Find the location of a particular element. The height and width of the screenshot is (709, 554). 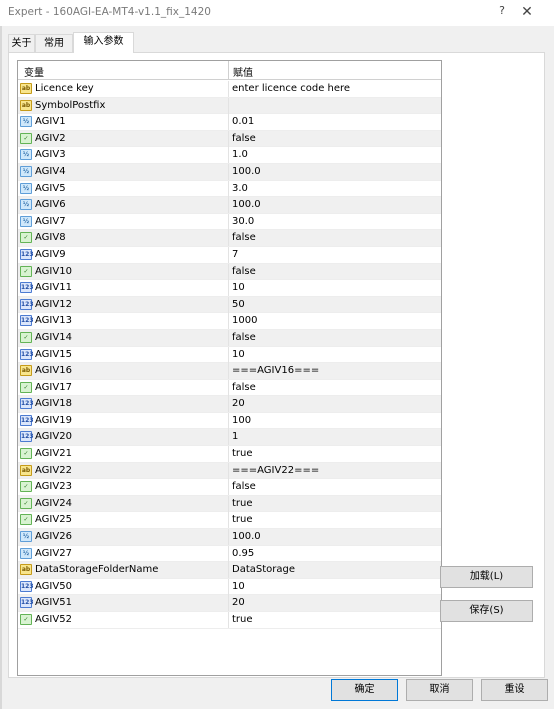

parameter-row: ab AGIV22 ===AGIV22=== is located at coordinates (229, 471).